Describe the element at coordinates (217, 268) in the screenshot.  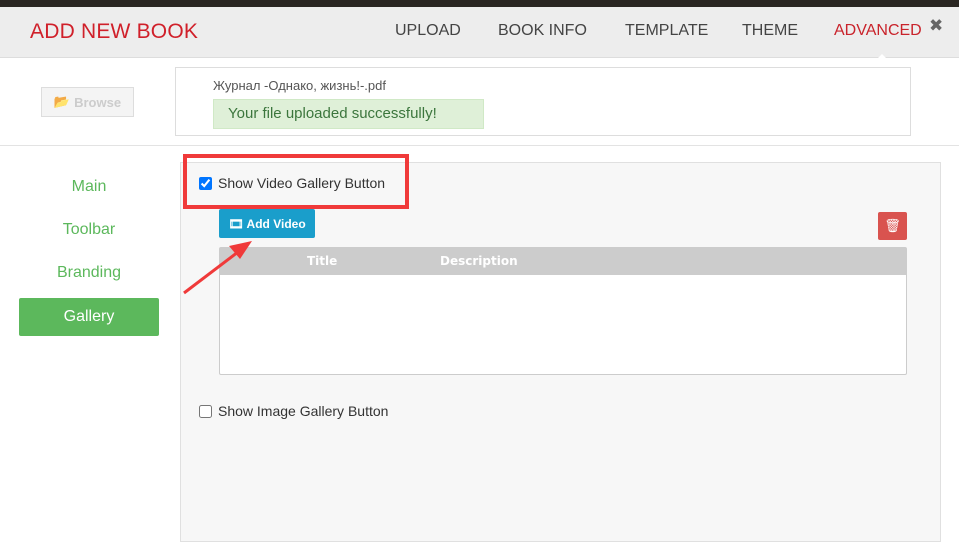
I see `annotation-arrow` at that location.